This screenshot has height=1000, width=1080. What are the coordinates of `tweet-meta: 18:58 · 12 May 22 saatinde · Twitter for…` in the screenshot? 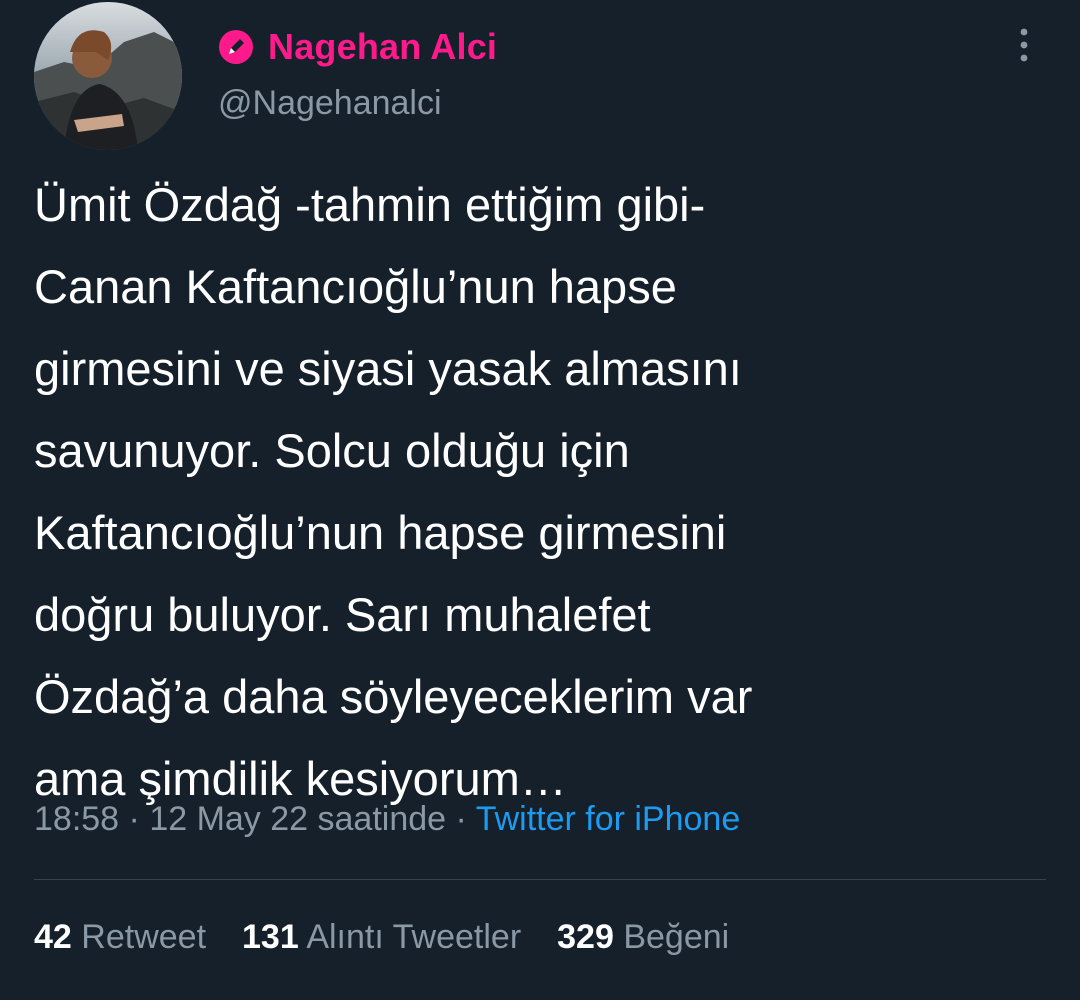 It's located at (387, 819).